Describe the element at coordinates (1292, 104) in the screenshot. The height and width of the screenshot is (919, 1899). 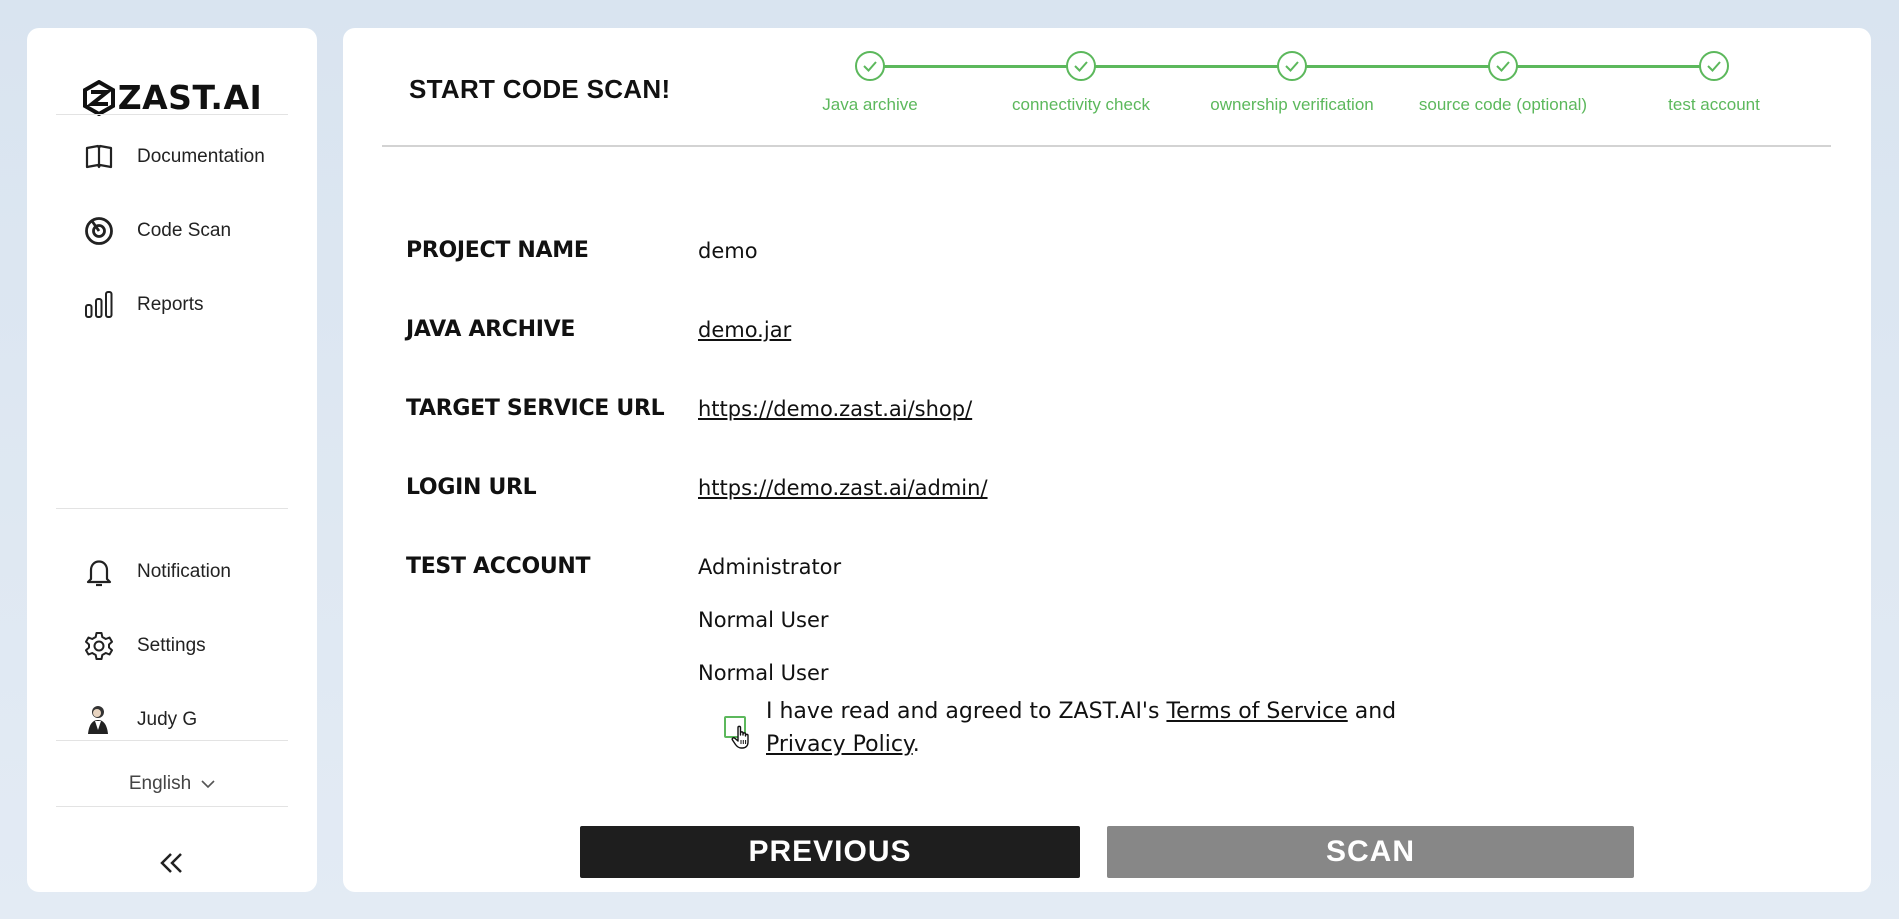
I see `step-label-ownership-verification: ownership verification` at that location.